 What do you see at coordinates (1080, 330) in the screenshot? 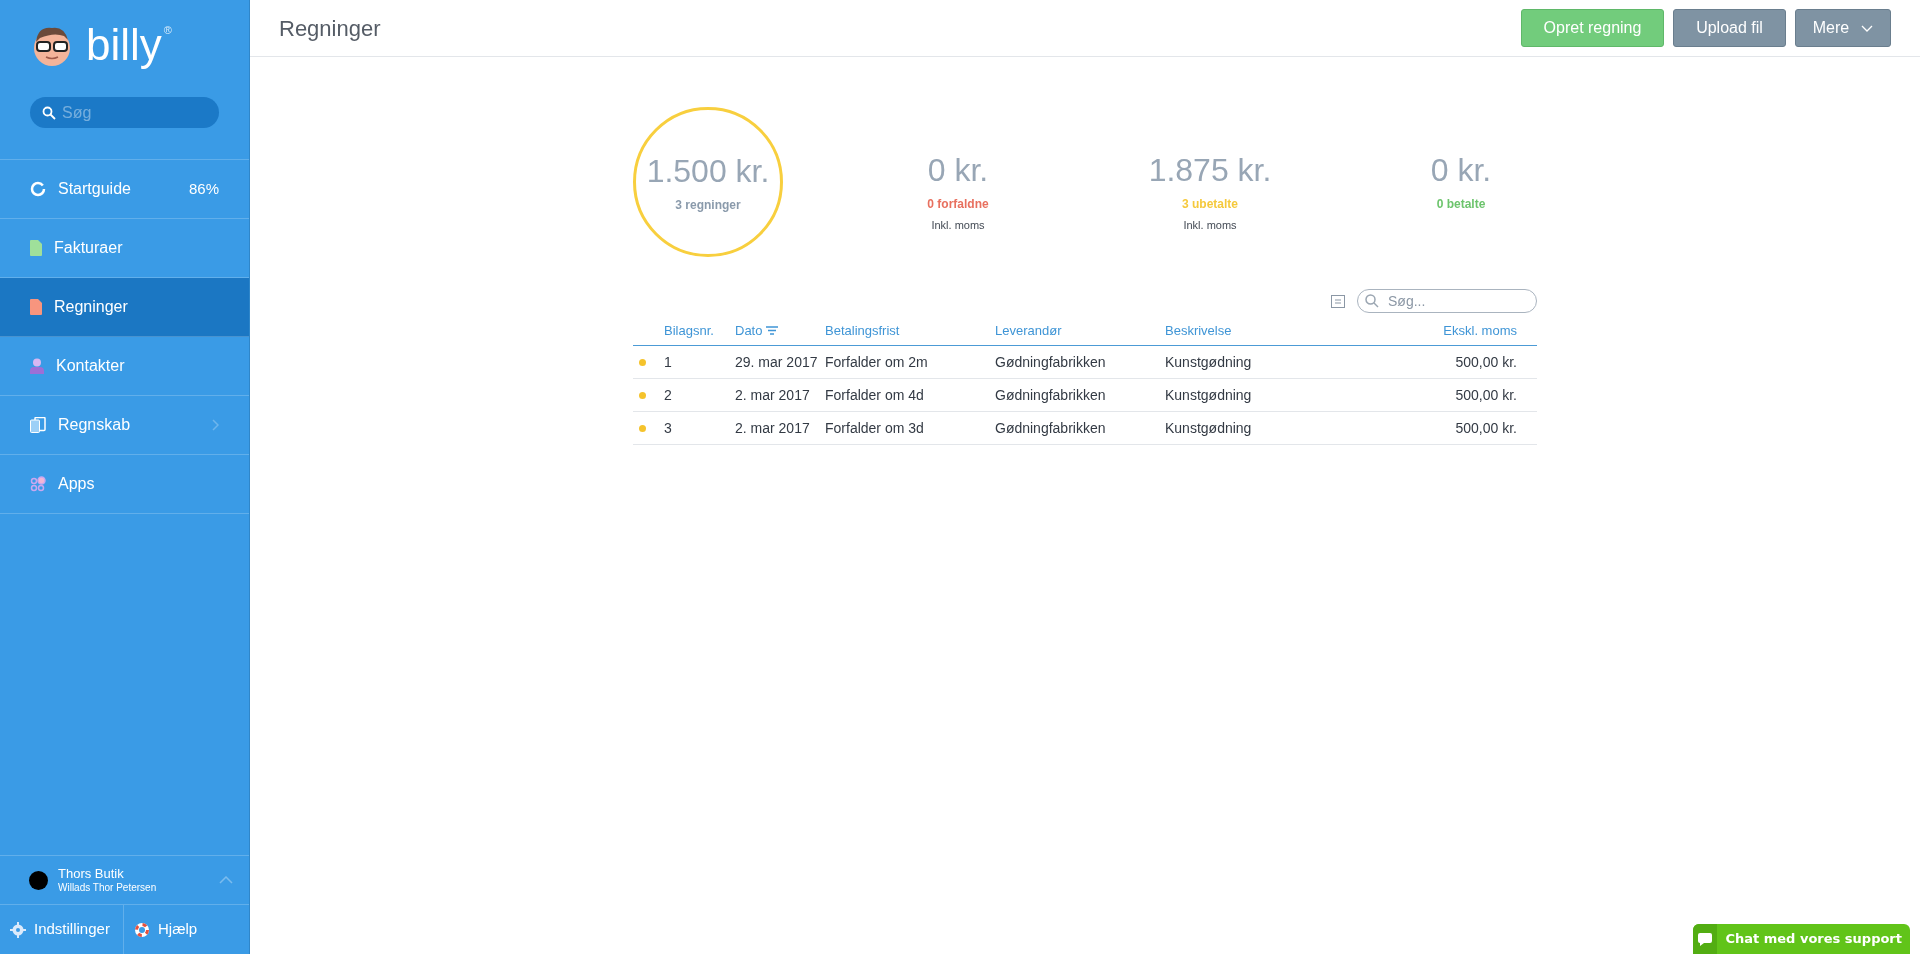
I see `column-header: Leverandør` at bounding box center [1080, 330].